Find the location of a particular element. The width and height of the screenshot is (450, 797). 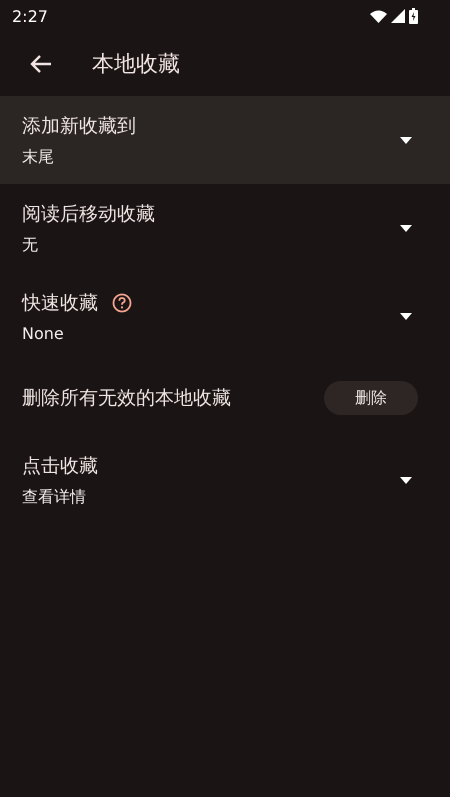

screen-title: 本地收藏 is located at coordinates (136, 65).